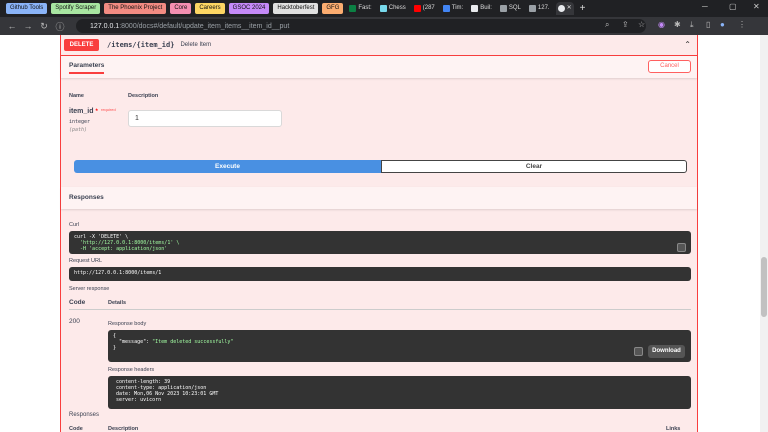  I want to click on parameters-header, so click(379, 67).